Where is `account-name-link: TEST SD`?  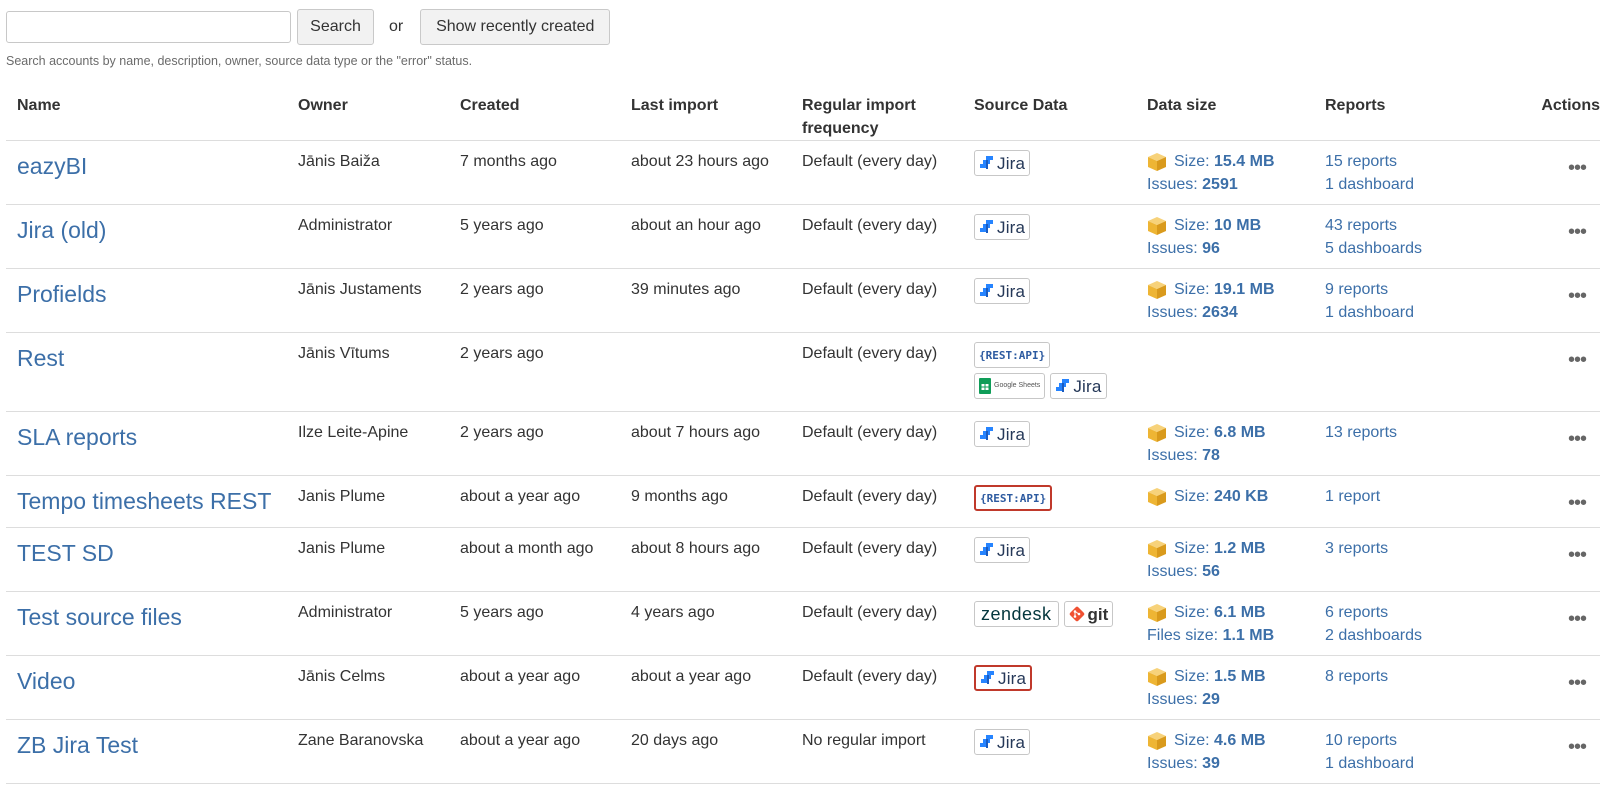 account-name-link: TEST SD is located at coordinates (65, 553).